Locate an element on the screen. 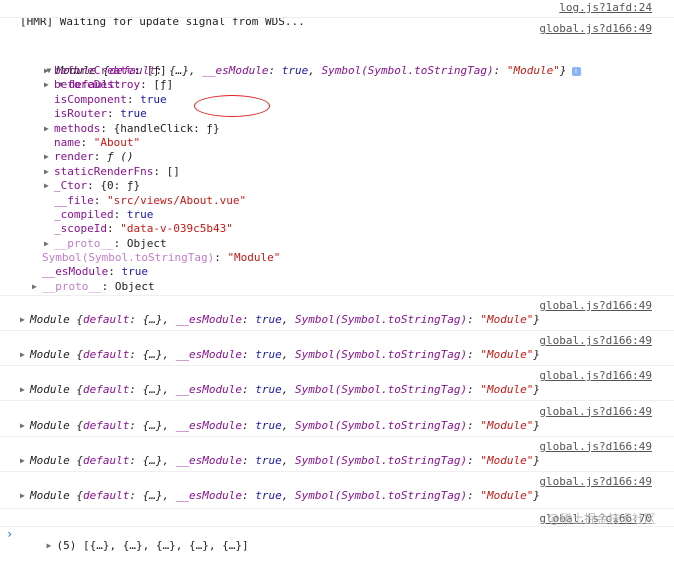 The width and height of the screenshot is (674, 567). property-key: render is located at coordinates (74, 157).